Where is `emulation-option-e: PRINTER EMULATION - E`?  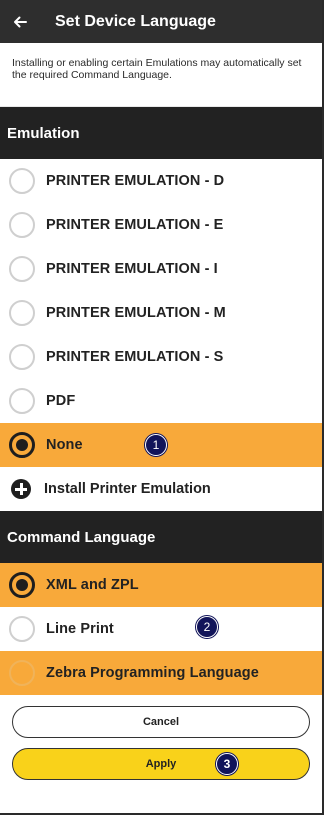 emulation-option-e: PRINTER EMULATION - E is located at coordinates (161, 225).